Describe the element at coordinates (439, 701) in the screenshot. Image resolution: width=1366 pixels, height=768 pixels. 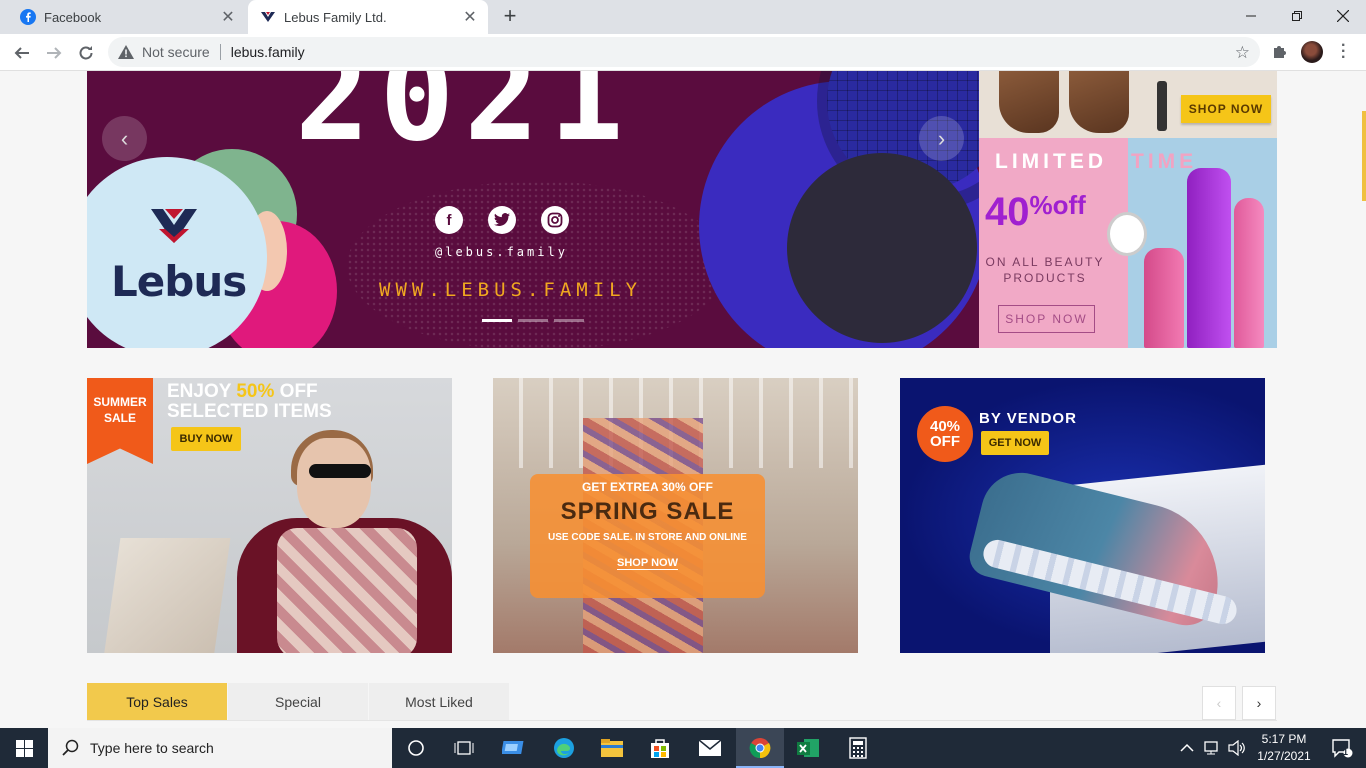
I see `tab-most-liked: Most Liked` at that location.